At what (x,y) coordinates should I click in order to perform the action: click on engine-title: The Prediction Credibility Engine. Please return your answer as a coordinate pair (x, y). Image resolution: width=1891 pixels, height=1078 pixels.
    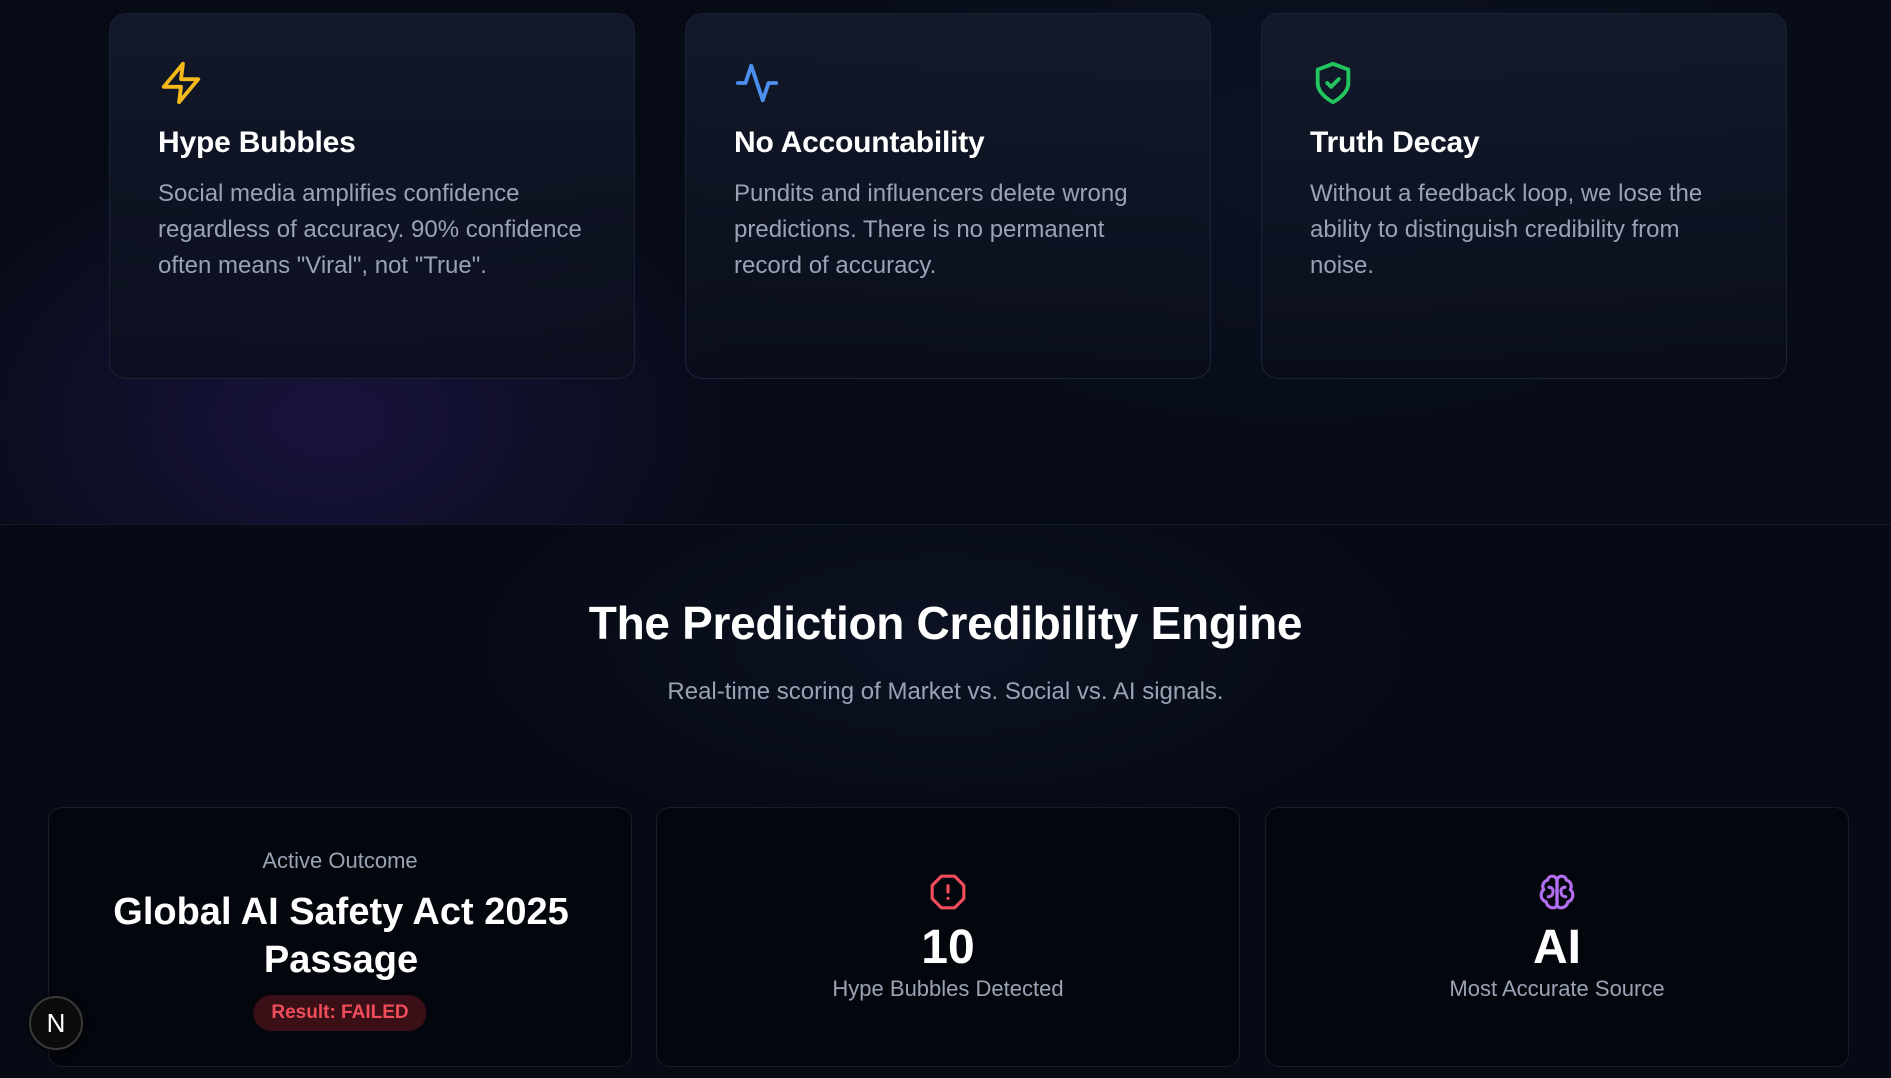
    Looking at the image, I should click on (945, 623).